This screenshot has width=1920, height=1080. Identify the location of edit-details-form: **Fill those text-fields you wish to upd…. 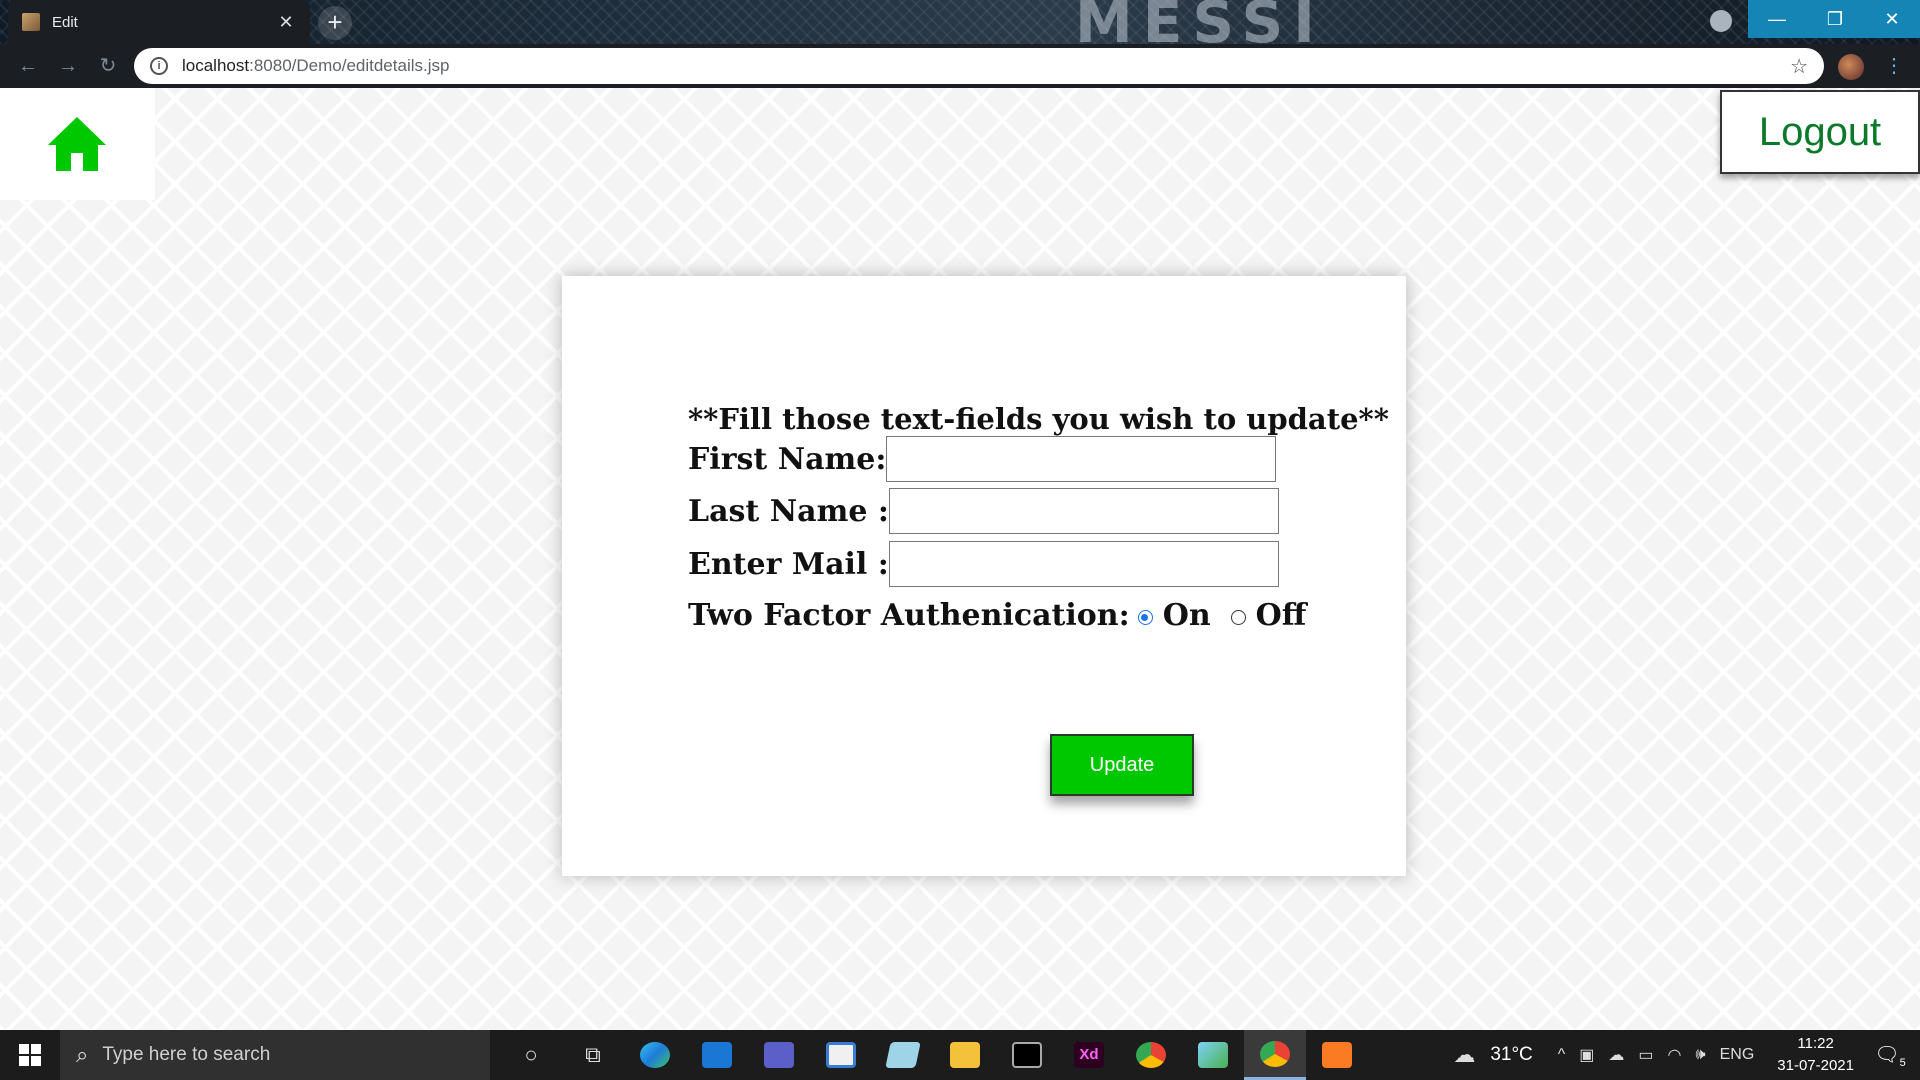
(1038, 599).